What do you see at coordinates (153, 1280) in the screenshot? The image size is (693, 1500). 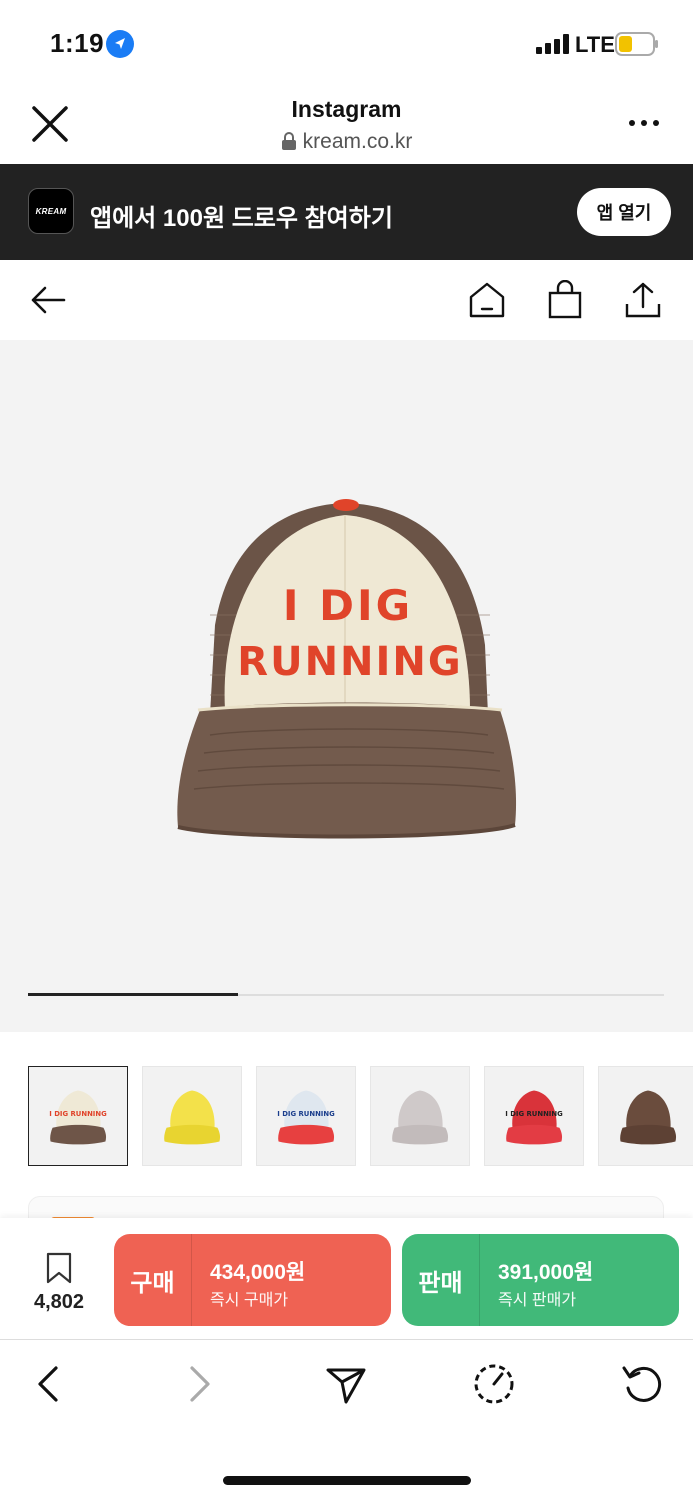 I see `buy-label: 구매` at bounding box center [153, 1280].